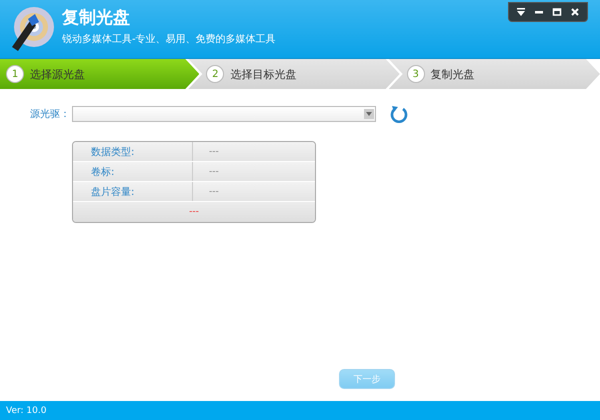  Describe the element at coordinates (57, 74) in the screenshot. I see `step-label: 选择源光盘` at that location.